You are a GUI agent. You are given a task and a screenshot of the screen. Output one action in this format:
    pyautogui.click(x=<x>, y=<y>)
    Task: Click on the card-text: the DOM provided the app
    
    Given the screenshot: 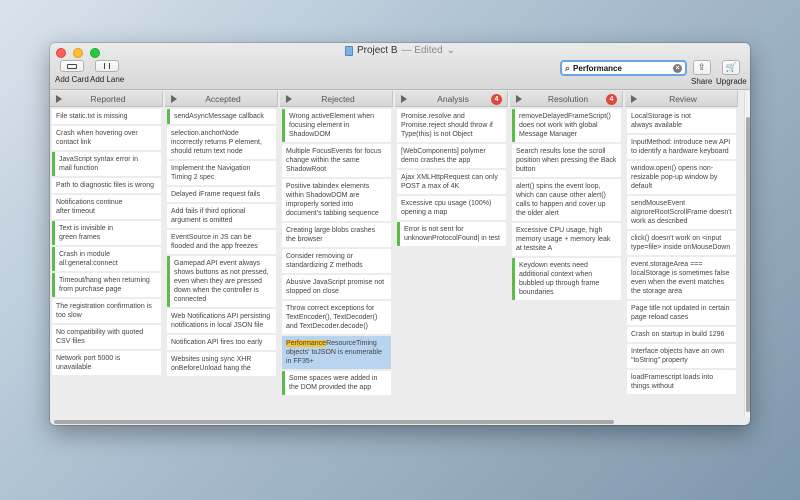 What is the action you would take?
    pyautogui.click(x=330, y=387)
    